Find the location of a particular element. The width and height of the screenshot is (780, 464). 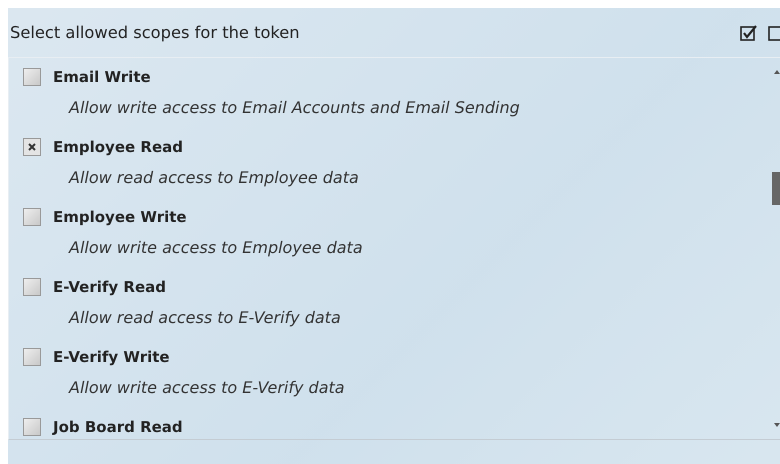

scope-description: Allow write access to Employee data is located at coordinates (215, 248).